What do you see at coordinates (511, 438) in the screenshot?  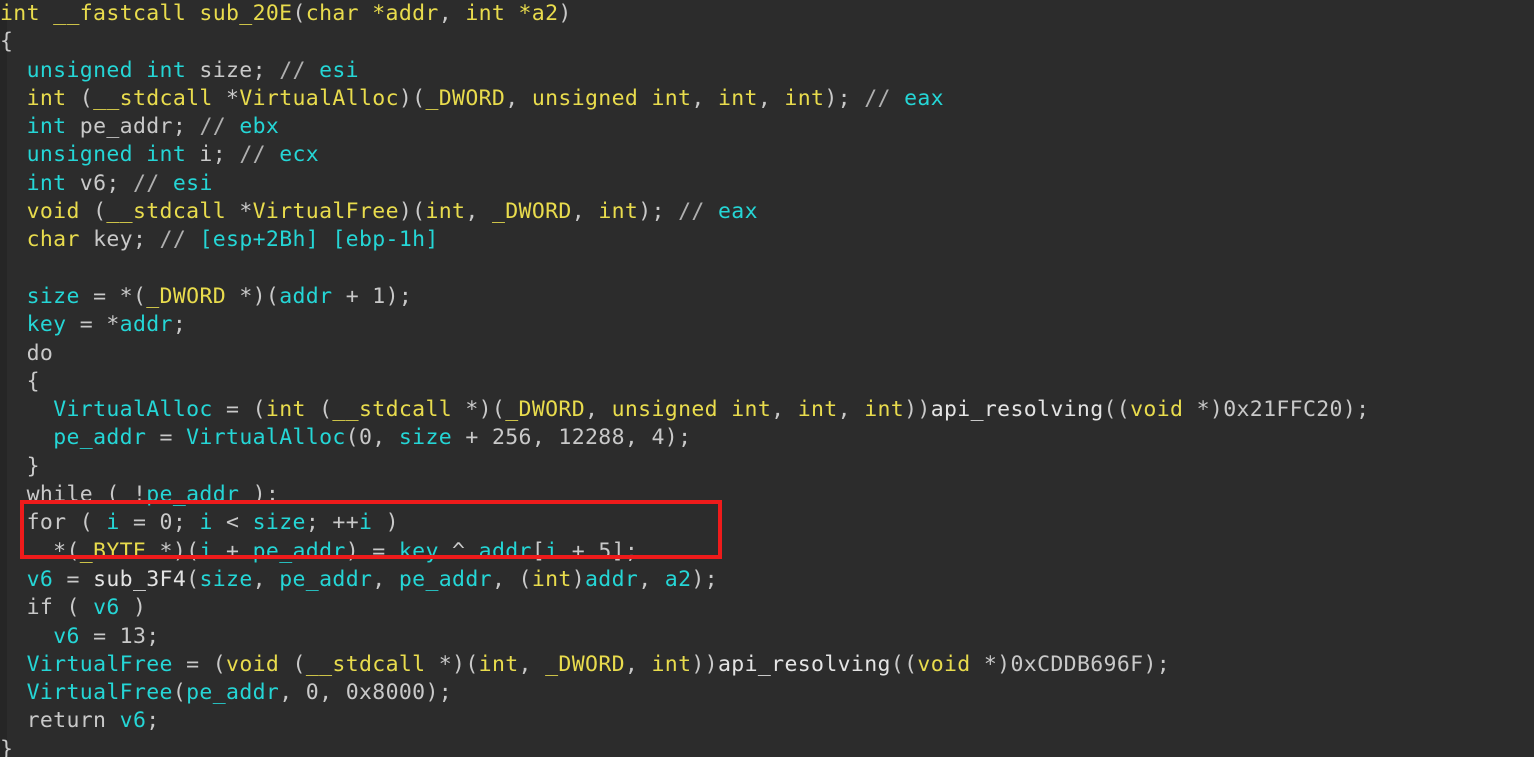 I see `code-token: 256` at bounding box center [511, 438].